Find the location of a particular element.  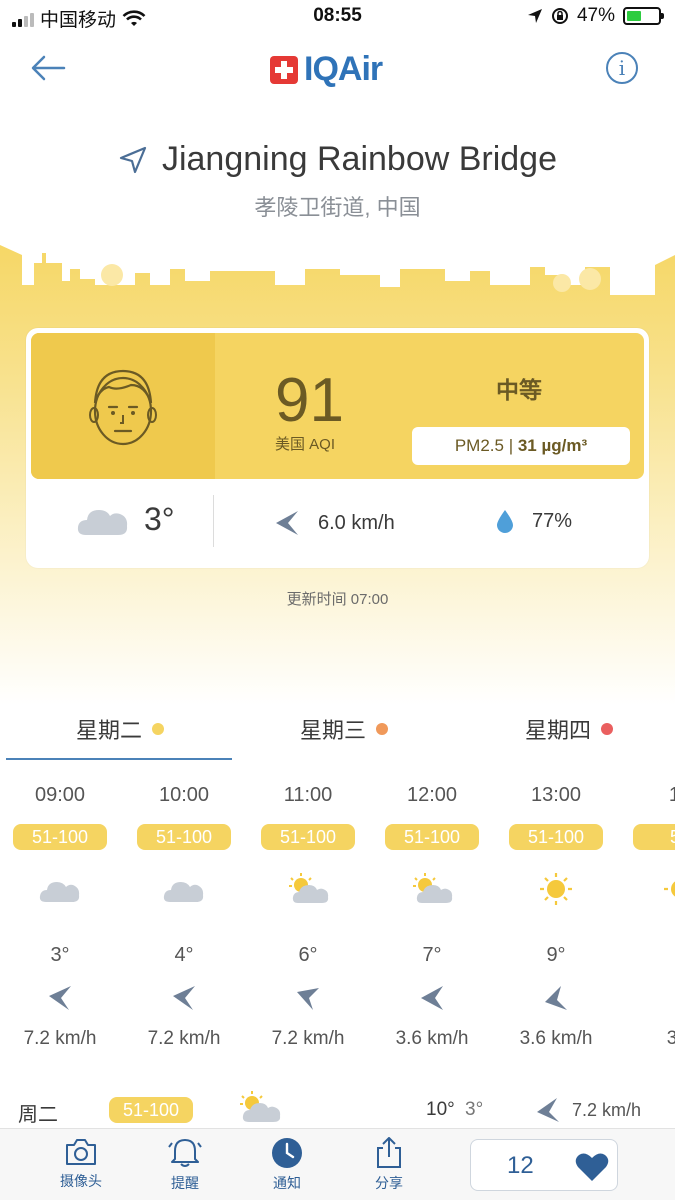

hour-time: 12:00 is located at coordinates (432, 795).